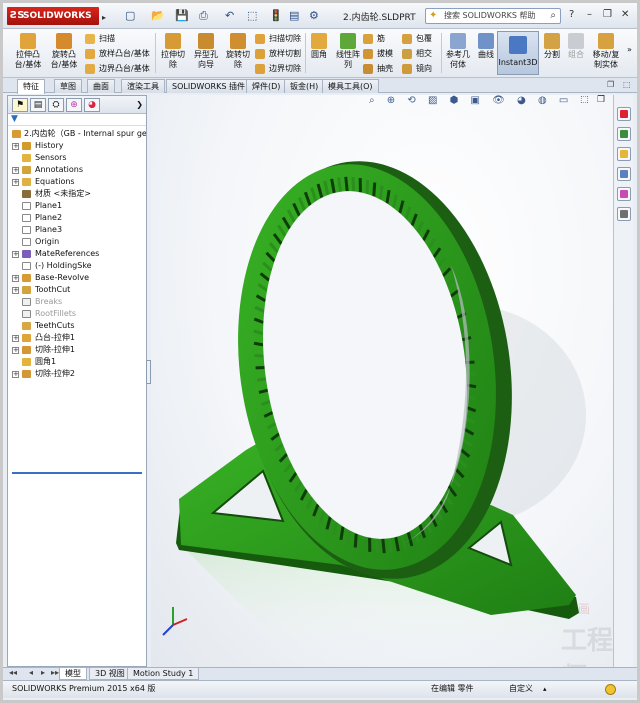 The height and width of the screenshot is (703, 640). Describe the element at coordinates (77, 254) in the screenshot. I see `tree-item: + MateReferences` at that location.